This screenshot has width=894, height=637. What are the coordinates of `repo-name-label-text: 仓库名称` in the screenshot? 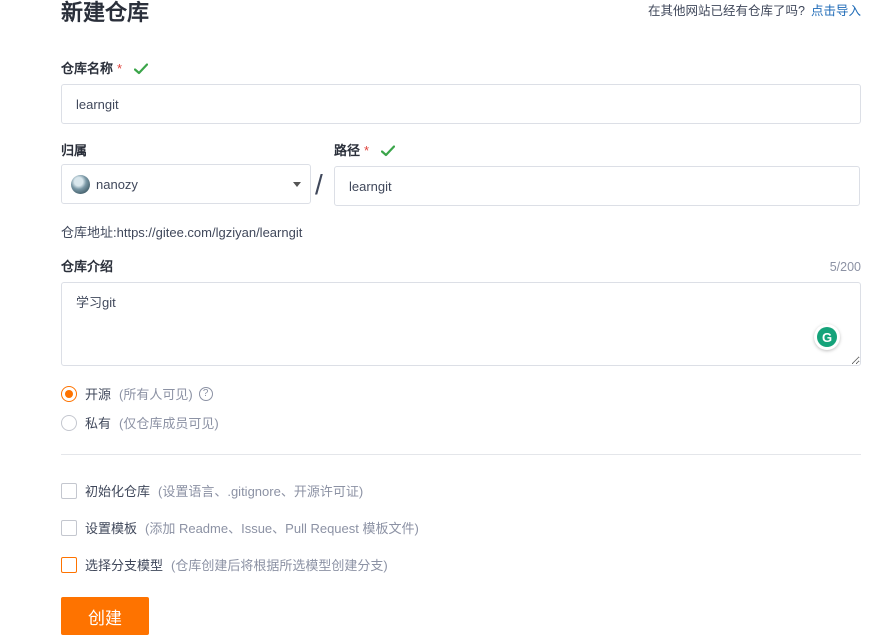 It's located at (87, 68).